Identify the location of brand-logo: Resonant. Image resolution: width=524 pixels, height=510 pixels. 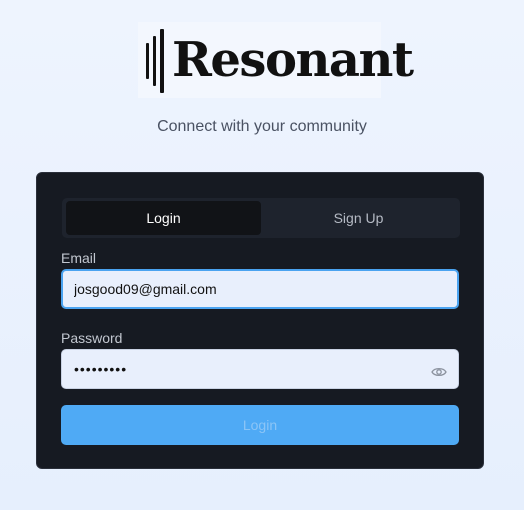
(276, 60).